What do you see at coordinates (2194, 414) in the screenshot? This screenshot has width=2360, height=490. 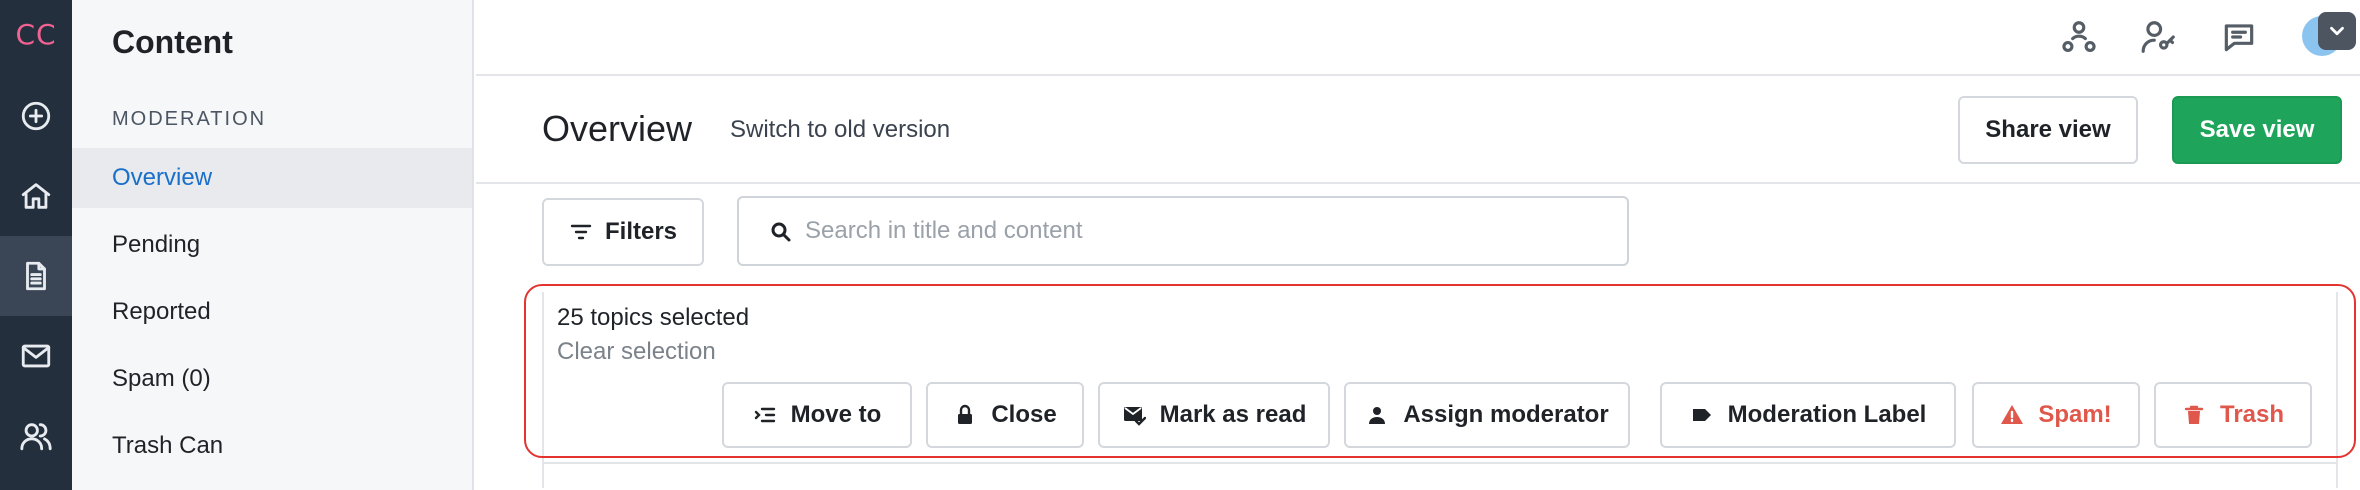 I see `trash-icon` at bounding box center [2194, 414].